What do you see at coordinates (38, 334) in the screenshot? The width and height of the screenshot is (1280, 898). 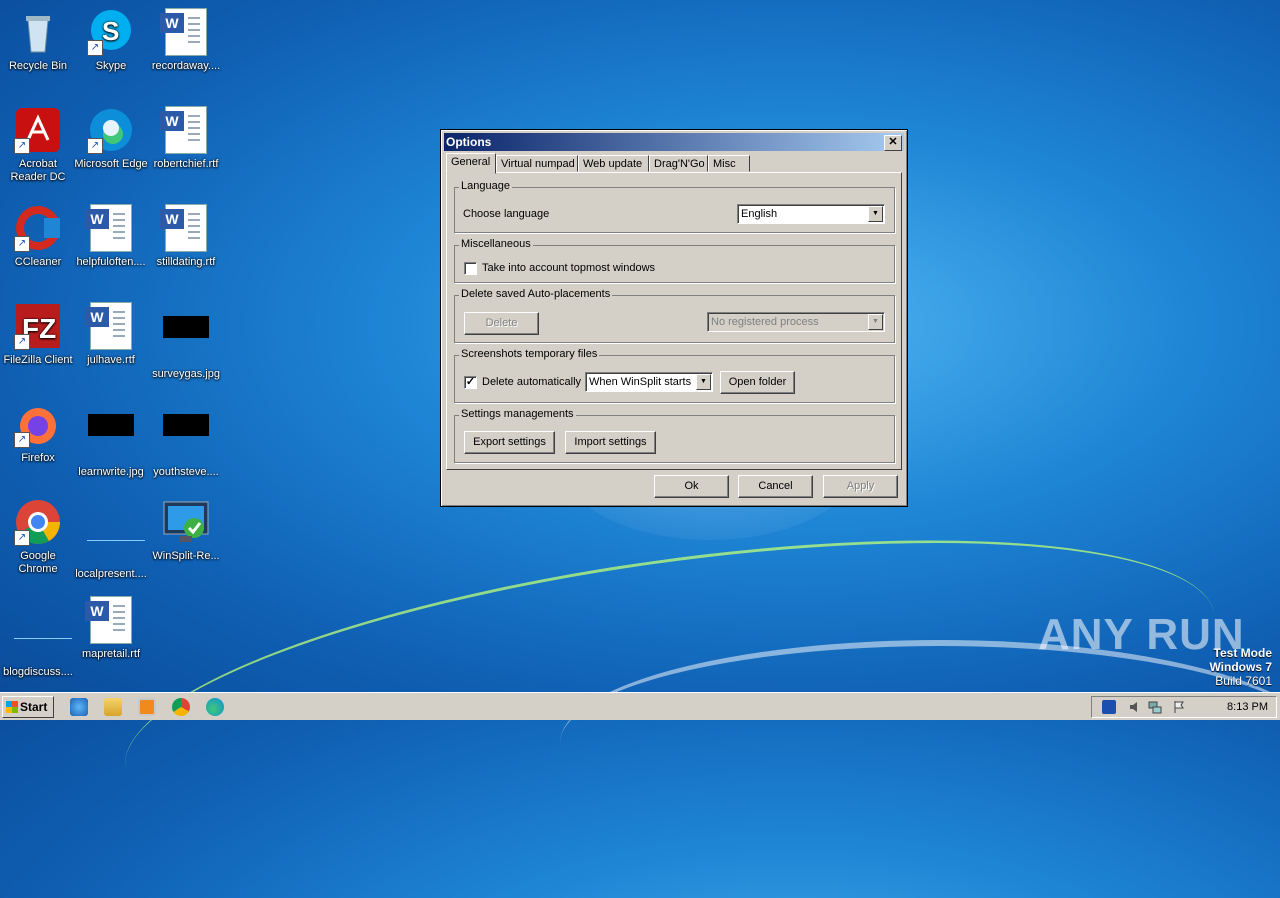 I see `desktop-icon-filezilla: FZ ↗ FileZilla Client` at bounding box center [38, 334].